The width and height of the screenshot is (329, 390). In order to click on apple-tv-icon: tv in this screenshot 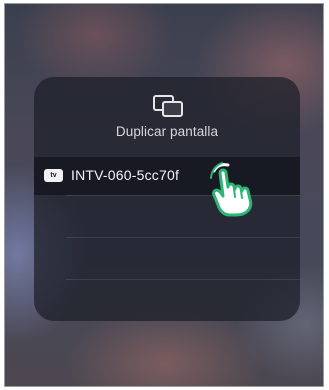, I will do `click(53, 175)`.